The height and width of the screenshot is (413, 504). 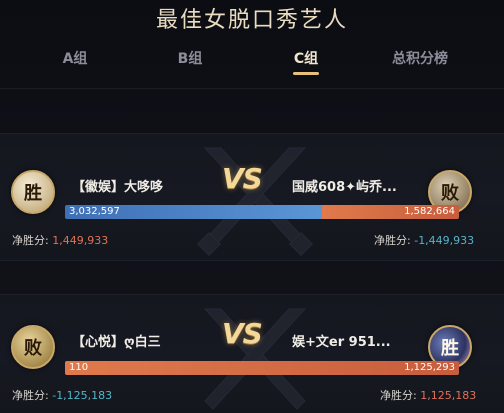 I want to click on net-value: 1,449,933, so click(x=80, y=240).